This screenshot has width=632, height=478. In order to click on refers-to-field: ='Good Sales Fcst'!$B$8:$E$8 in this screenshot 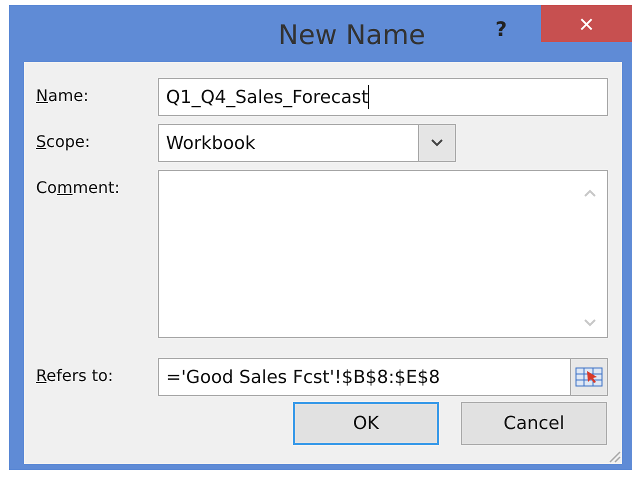, I will do `click(383, 377)`.